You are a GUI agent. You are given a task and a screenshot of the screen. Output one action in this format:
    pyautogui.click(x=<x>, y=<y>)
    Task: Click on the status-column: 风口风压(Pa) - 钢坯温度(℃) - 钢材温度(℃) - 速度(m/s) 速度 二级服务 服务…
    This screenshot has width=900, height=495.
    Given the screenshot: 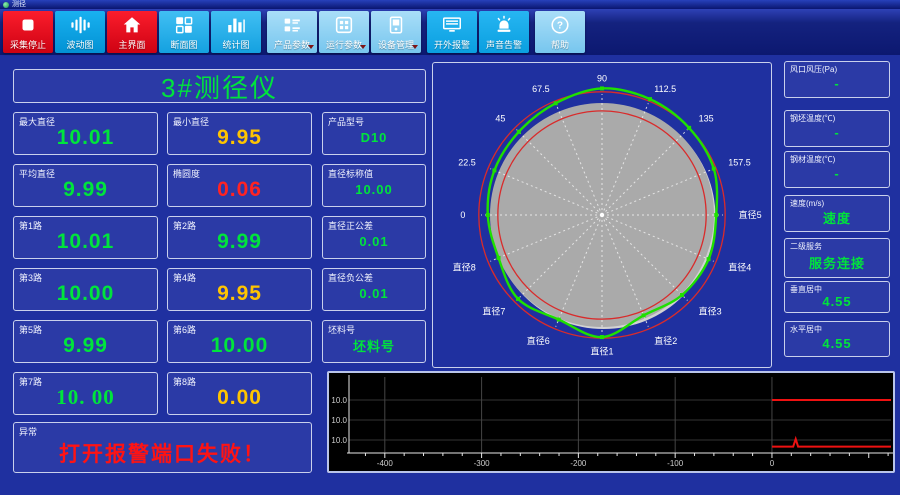 What is the action you would take?
    pyautogui.click(x=837, y=211)
    